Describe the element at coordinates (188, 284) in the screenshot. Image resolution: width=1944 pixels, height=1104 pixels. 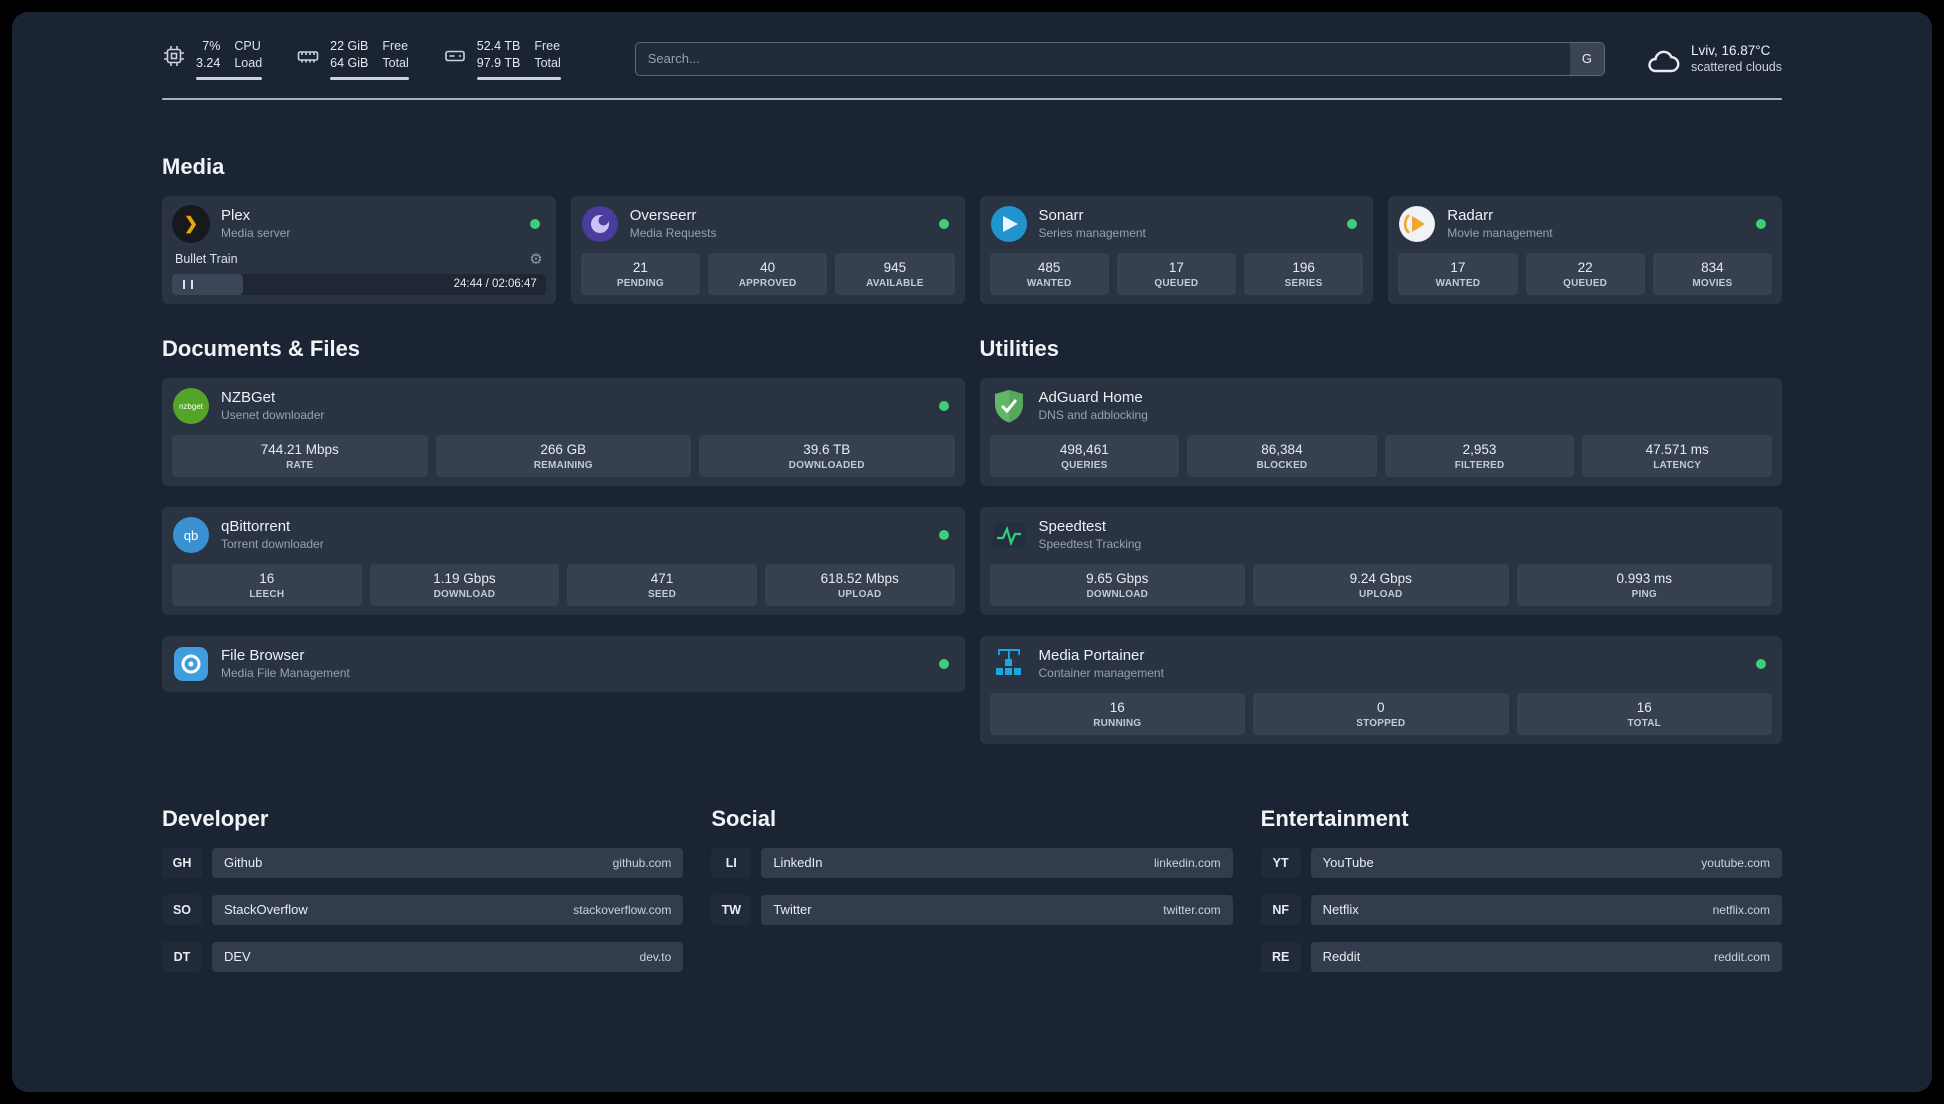
I see `pause-icon` at that location.